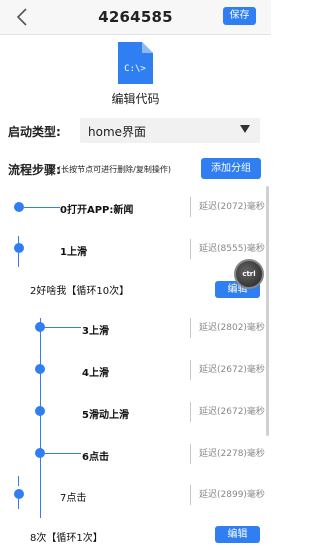 This screenshot has height=550, width=320. I want to click on add-group-button: 添加分组, so click(231, 168).